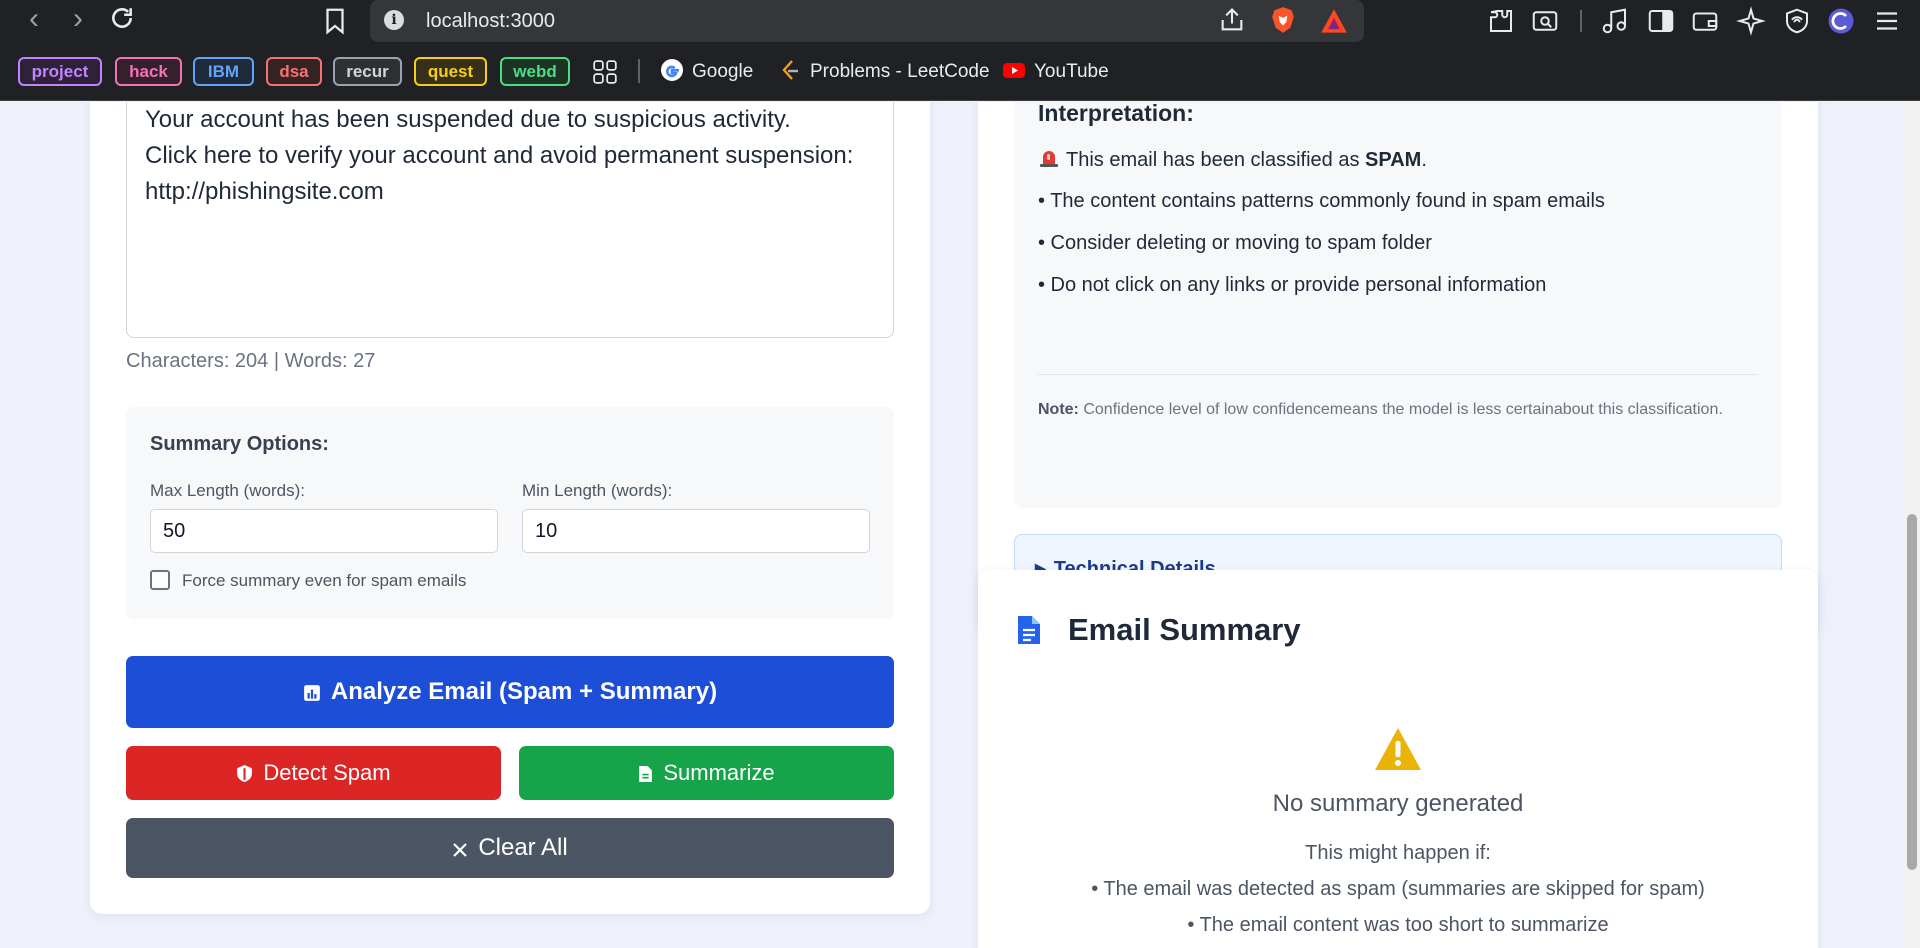  What do you see at coordinates (327, 772) in the screenshot?
I see `detect-spam-label: Detect Spam` at bounding box center [327, 772].